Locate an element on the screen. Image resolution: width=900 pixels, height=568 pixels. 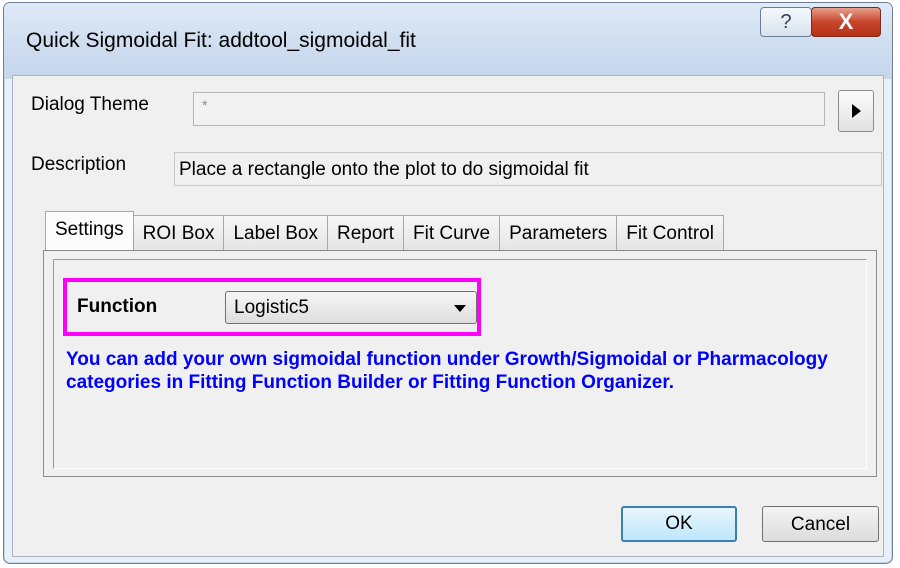
dialog-theme-field: * is located at coordinates (509, 109).